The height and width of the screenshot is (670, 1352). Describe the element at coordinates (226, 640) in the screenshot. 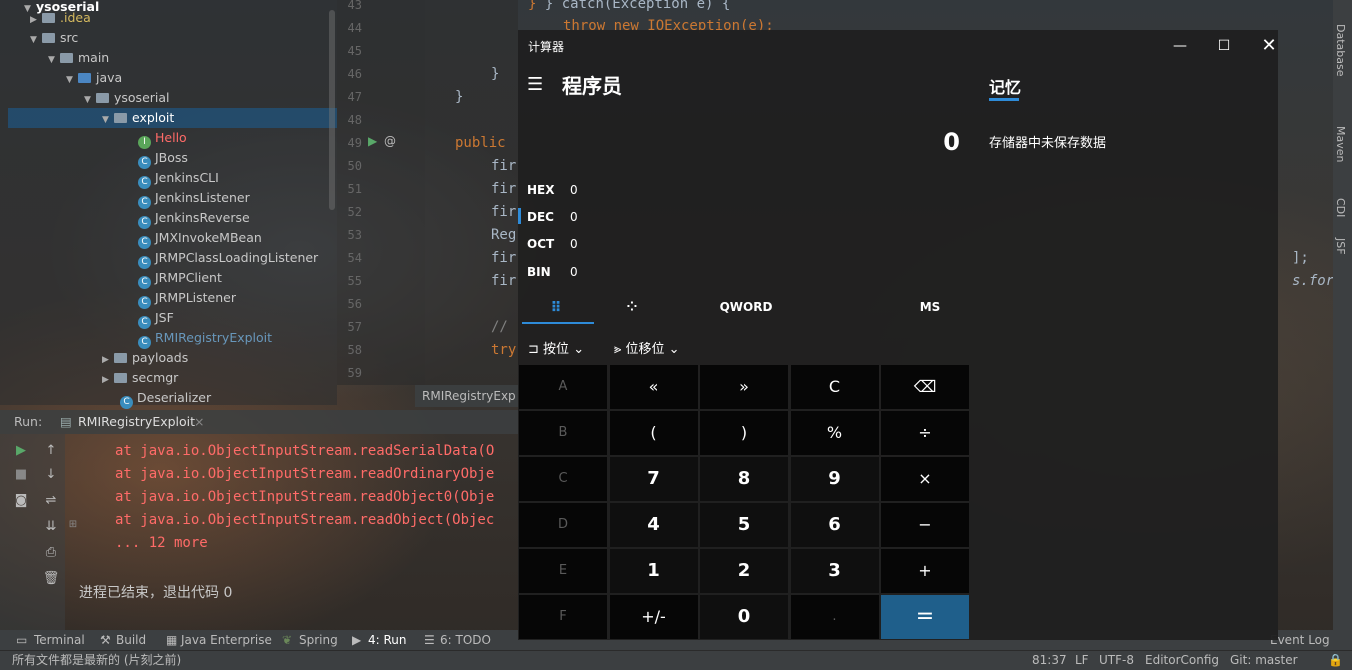

I see `java-enterprise-tab: Java Enterprise` at that location.